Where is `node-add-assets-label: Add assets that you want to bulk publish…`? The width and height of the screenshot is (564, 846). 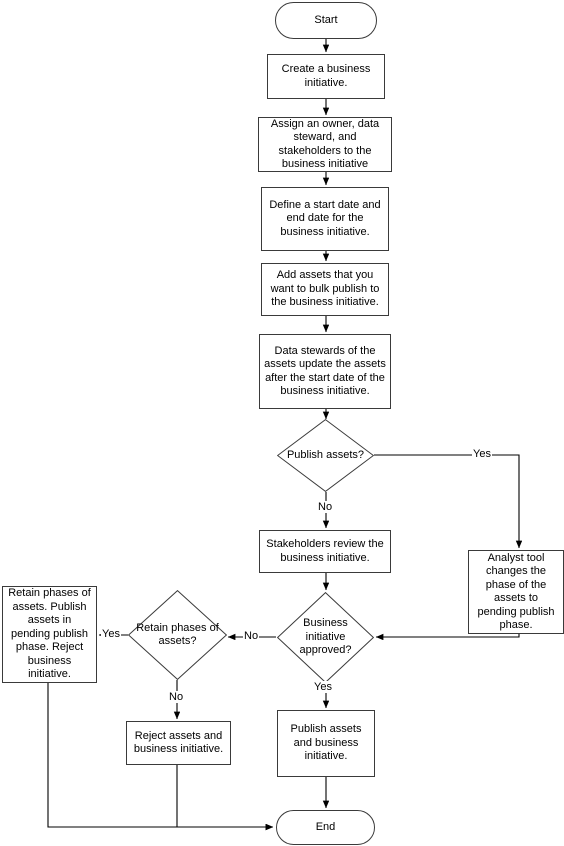
node-add-assets-label: Add assets that you want to bulk publish… is located at coordinates (325, 289).